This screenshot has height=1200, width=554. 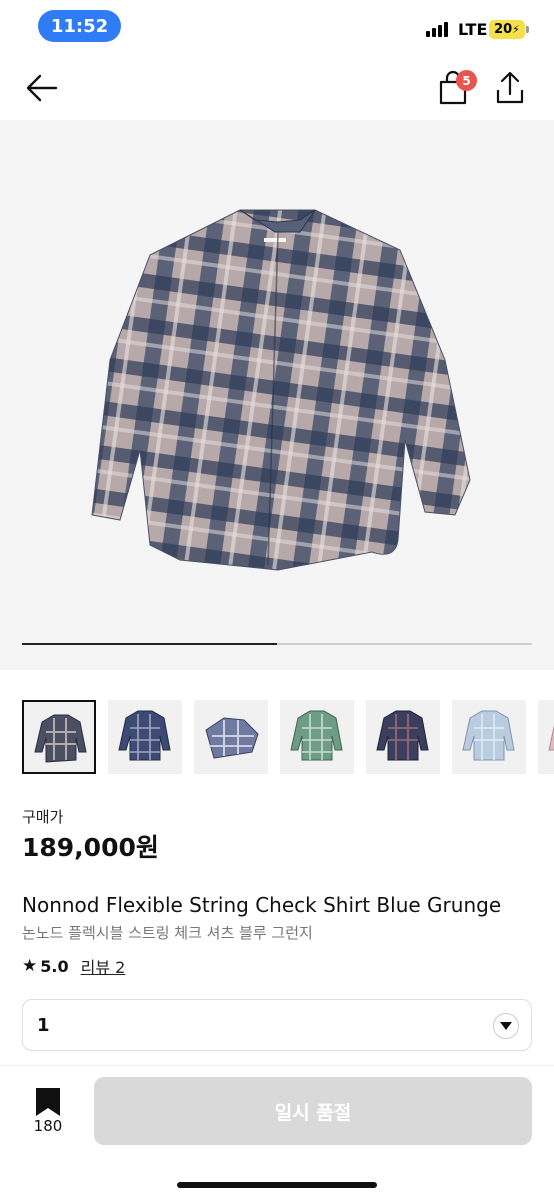 I want to click on home-indicator, so click(x=277, y=1185).